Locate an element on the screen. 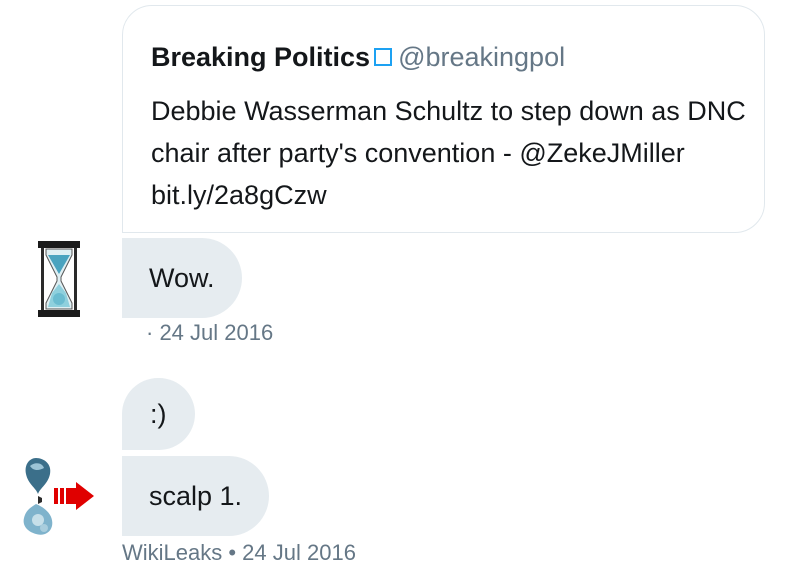 This screenshot has height=566, width=800. message-bubble: Wow. is located at coordinates (182, 278).